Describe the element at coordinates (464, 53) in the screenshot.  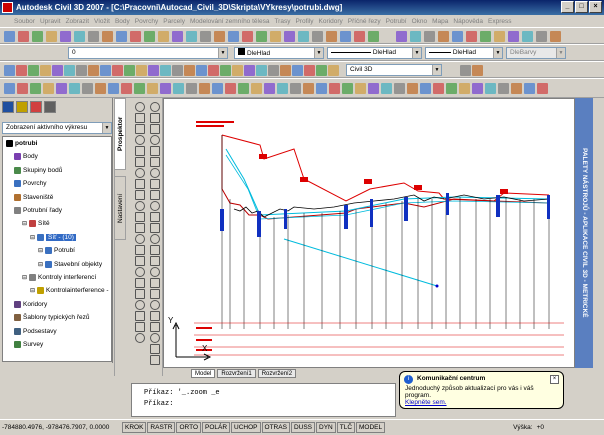
I see `lineweight-combo: DleHlad ▼` at that location.